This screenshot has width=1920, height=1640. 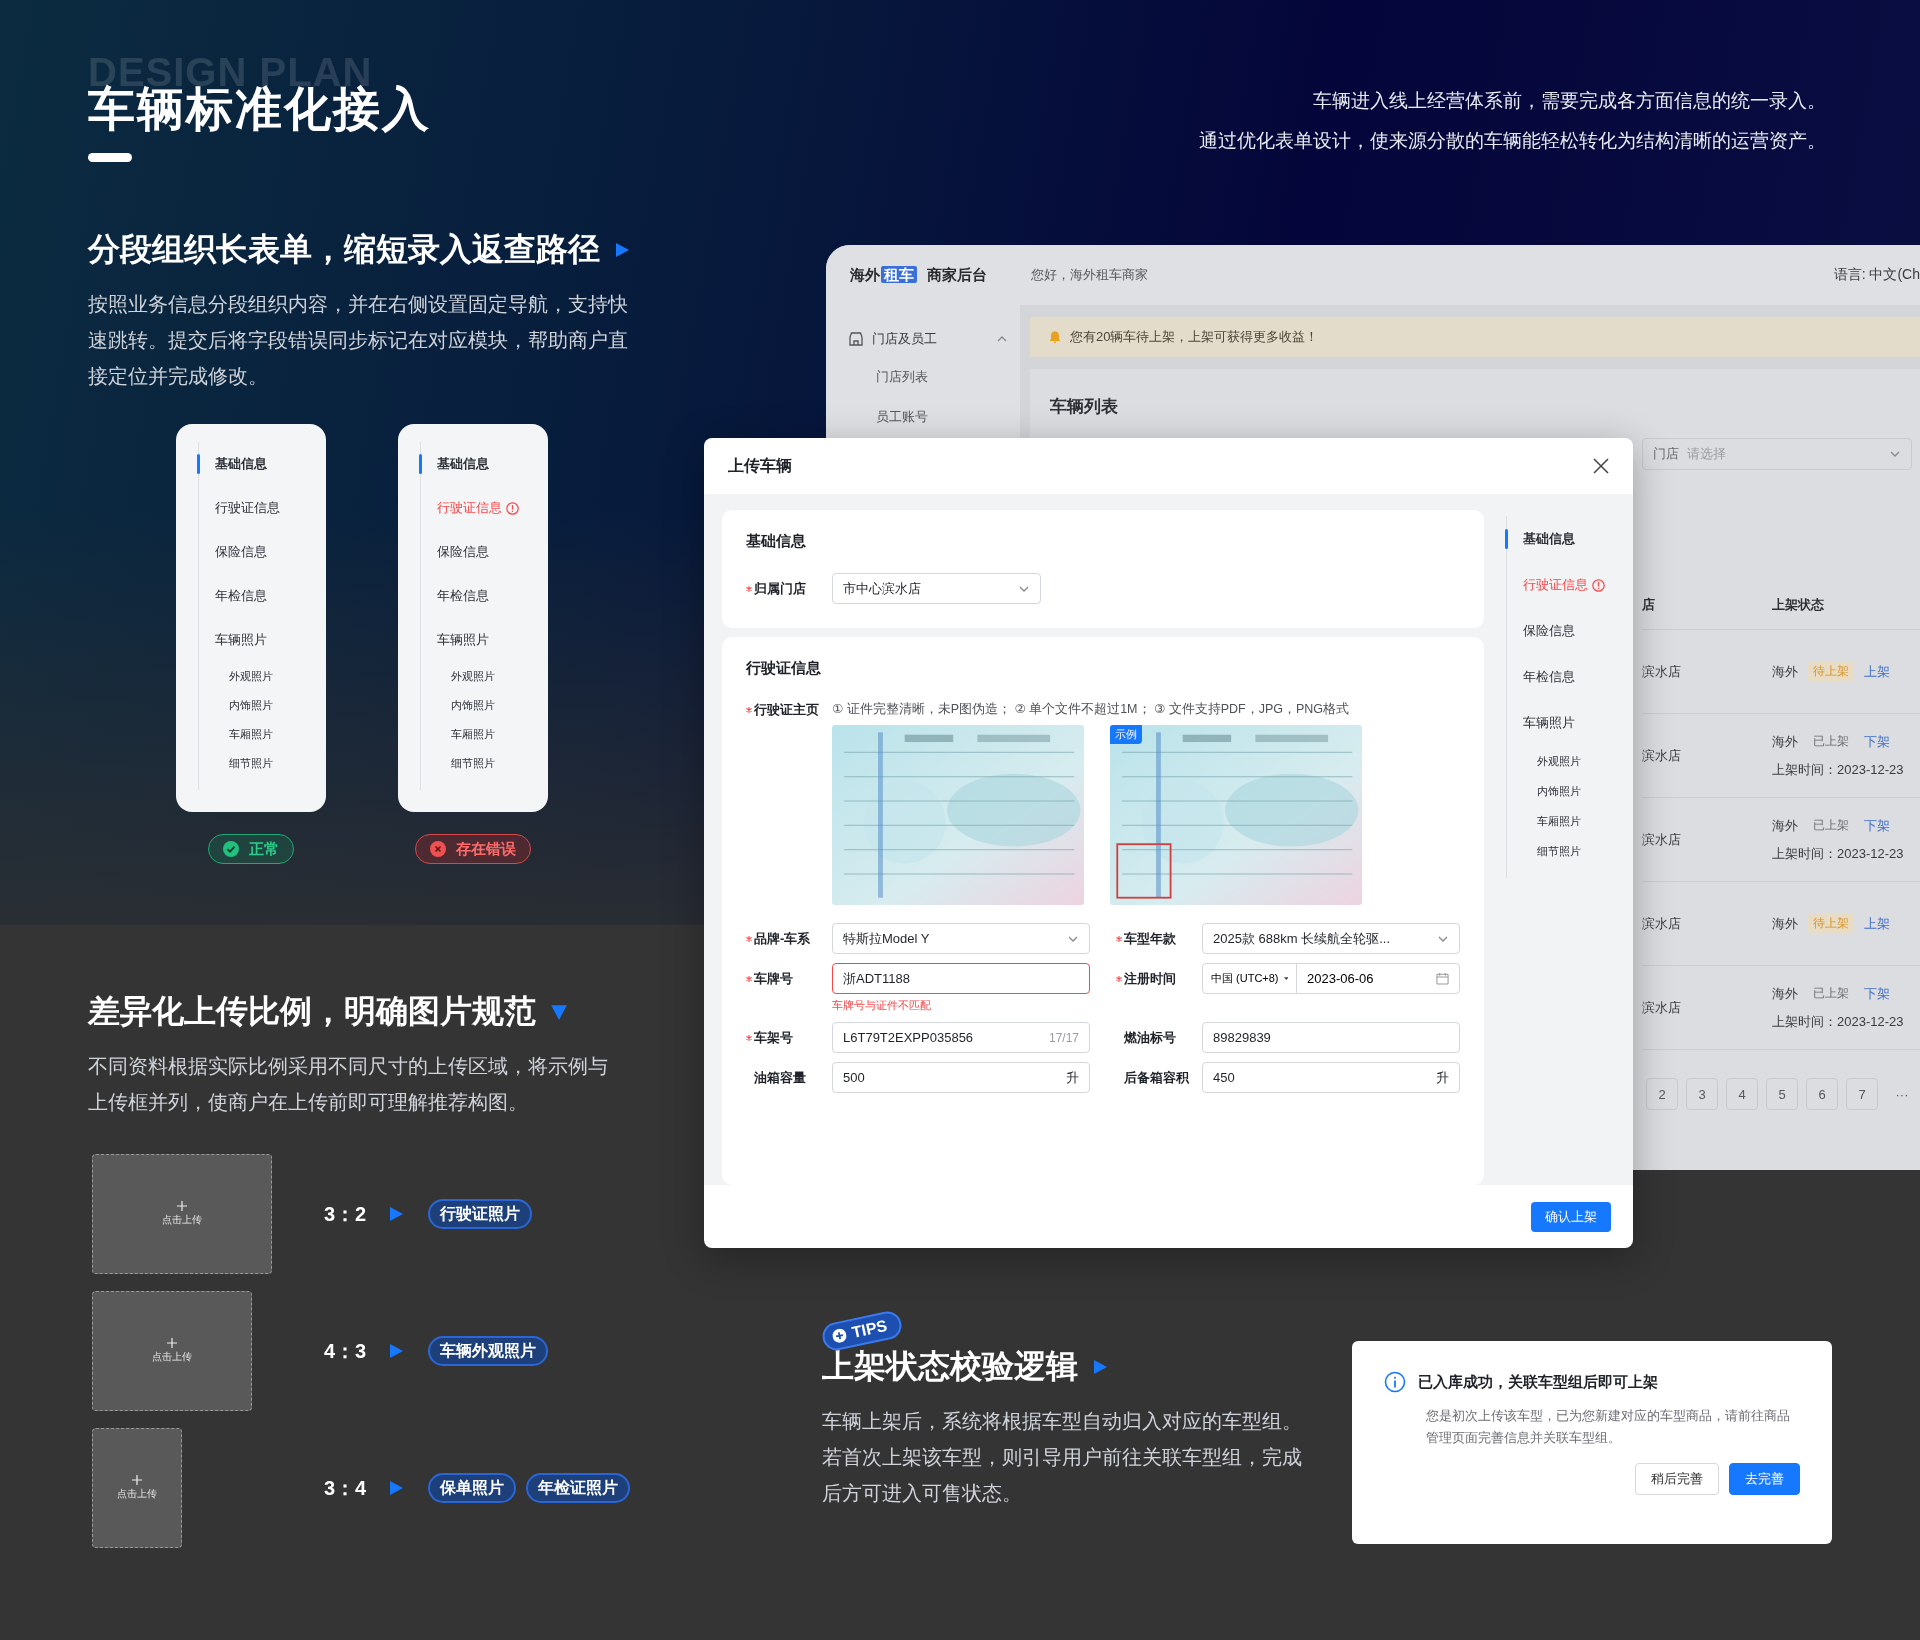 What do you see at coordinates (1677, 1479) in the screenshot?
I see `secondary-button: 稍后完善` at bounding box center [1677, 1479].